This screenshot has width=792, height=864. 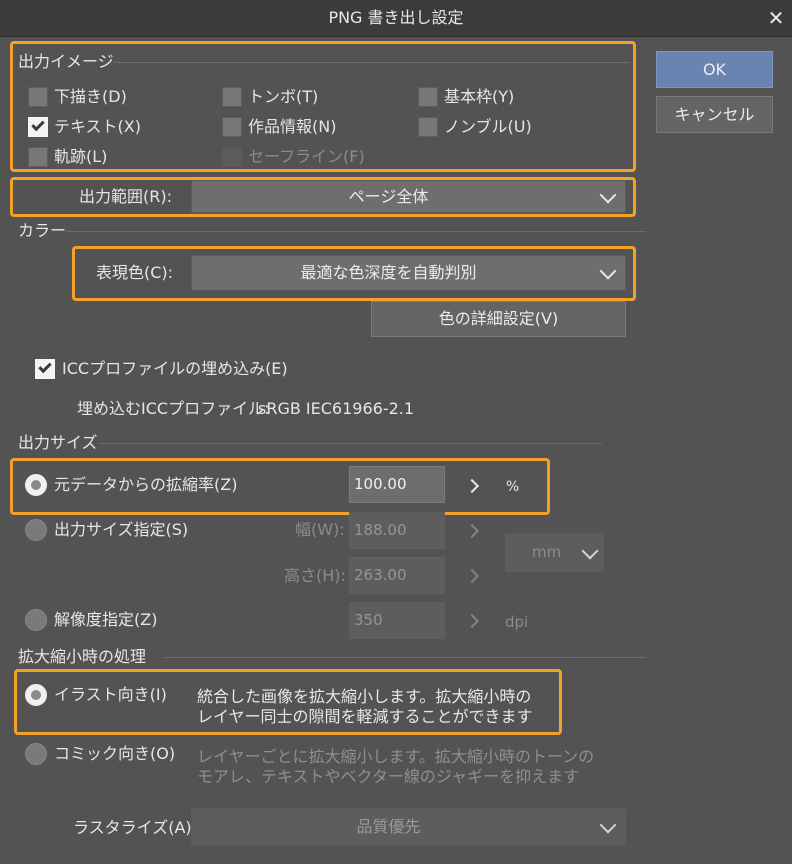 I want to click on icc-embed-checkbox, so click(x=45, y=369).